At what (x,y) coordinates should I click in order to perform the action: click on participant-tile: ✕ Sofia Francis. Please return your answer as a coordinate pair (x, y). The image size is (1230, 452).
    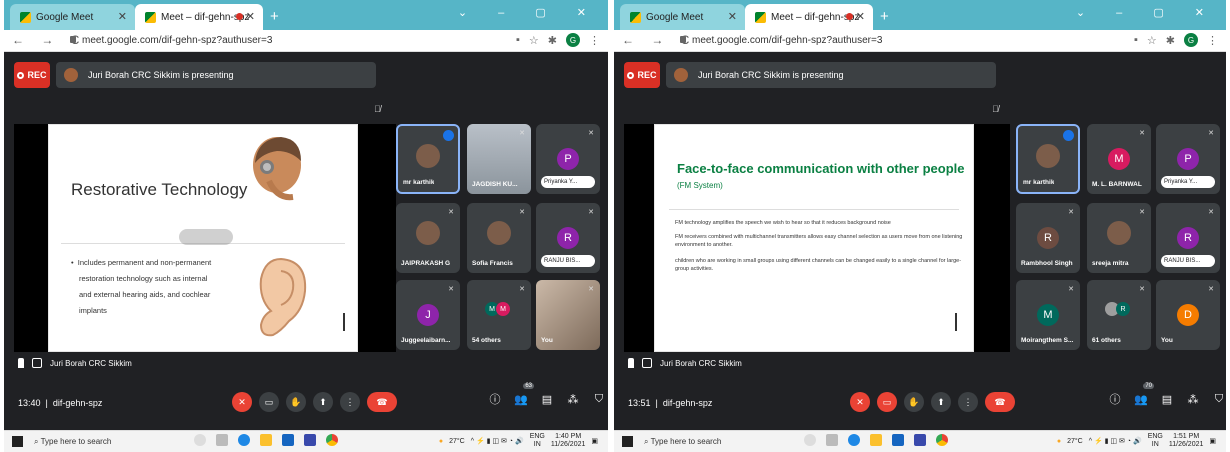
    Looking at the image, I should click on (499, 238).